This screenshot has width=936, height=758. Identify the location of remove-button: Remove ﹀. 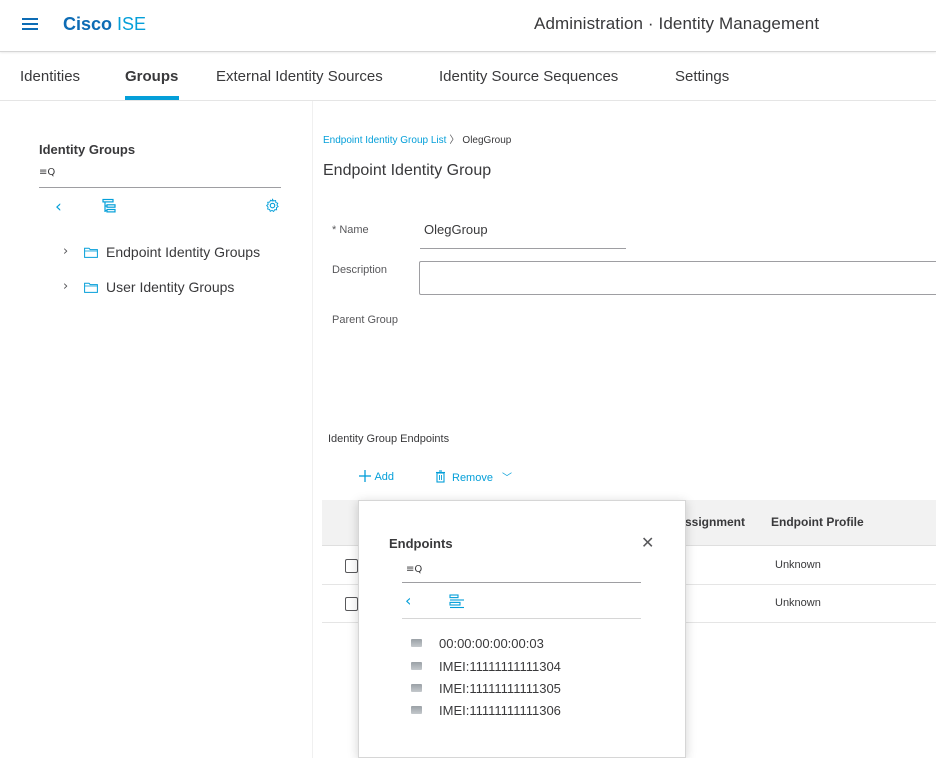
(473, 476).